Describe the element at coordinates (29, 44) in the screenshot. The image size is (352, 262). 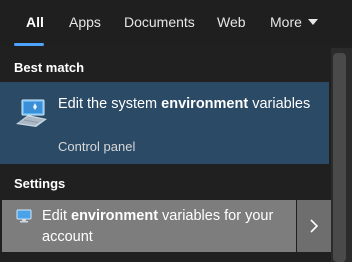
I see `active-tab-indicator` at that location.